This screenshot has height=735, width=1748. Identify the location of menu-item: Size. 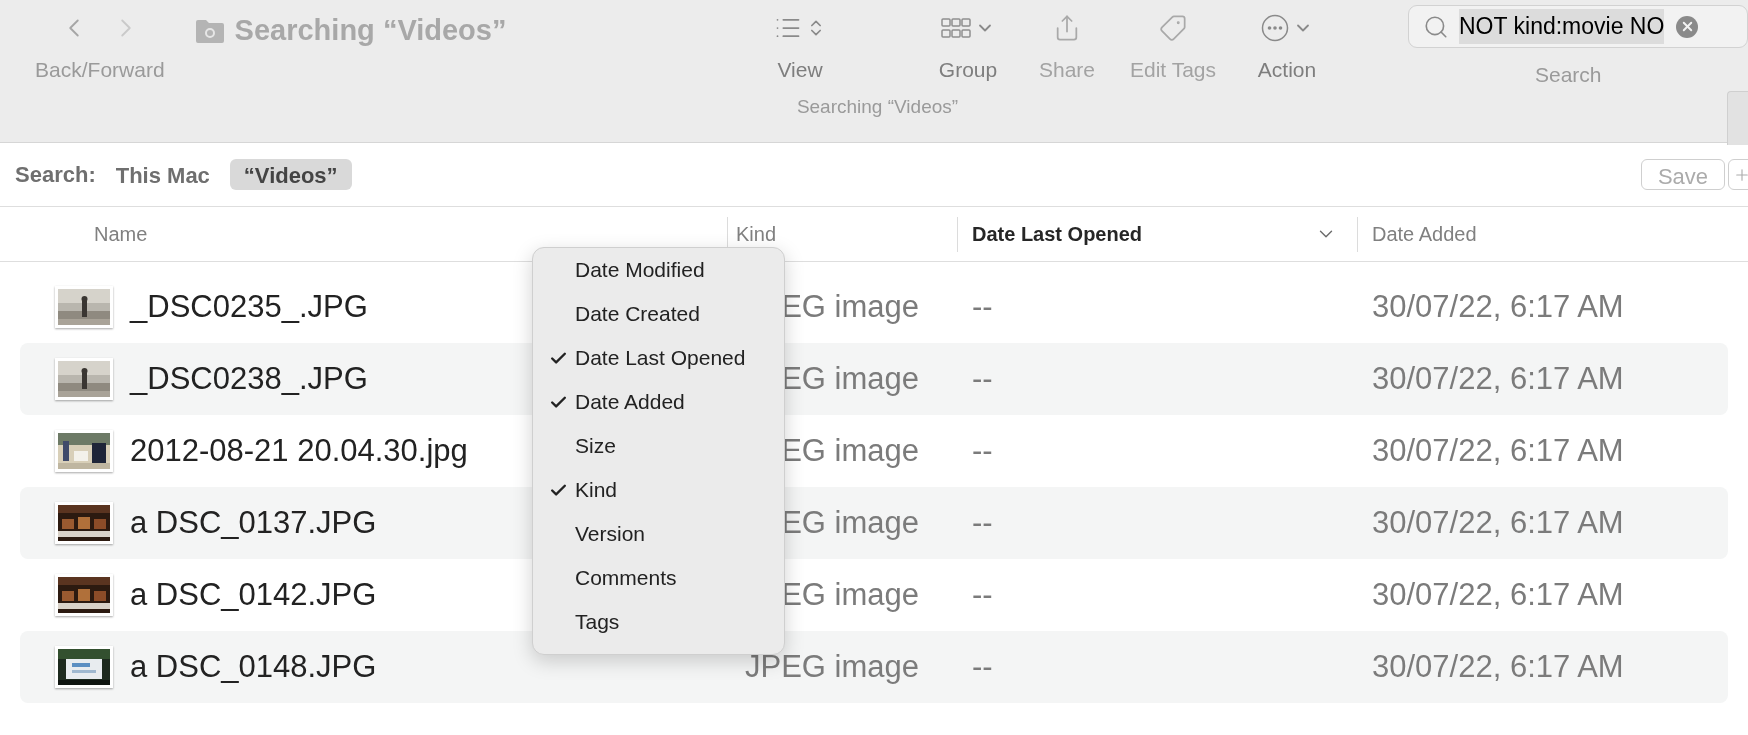
(658, 446).